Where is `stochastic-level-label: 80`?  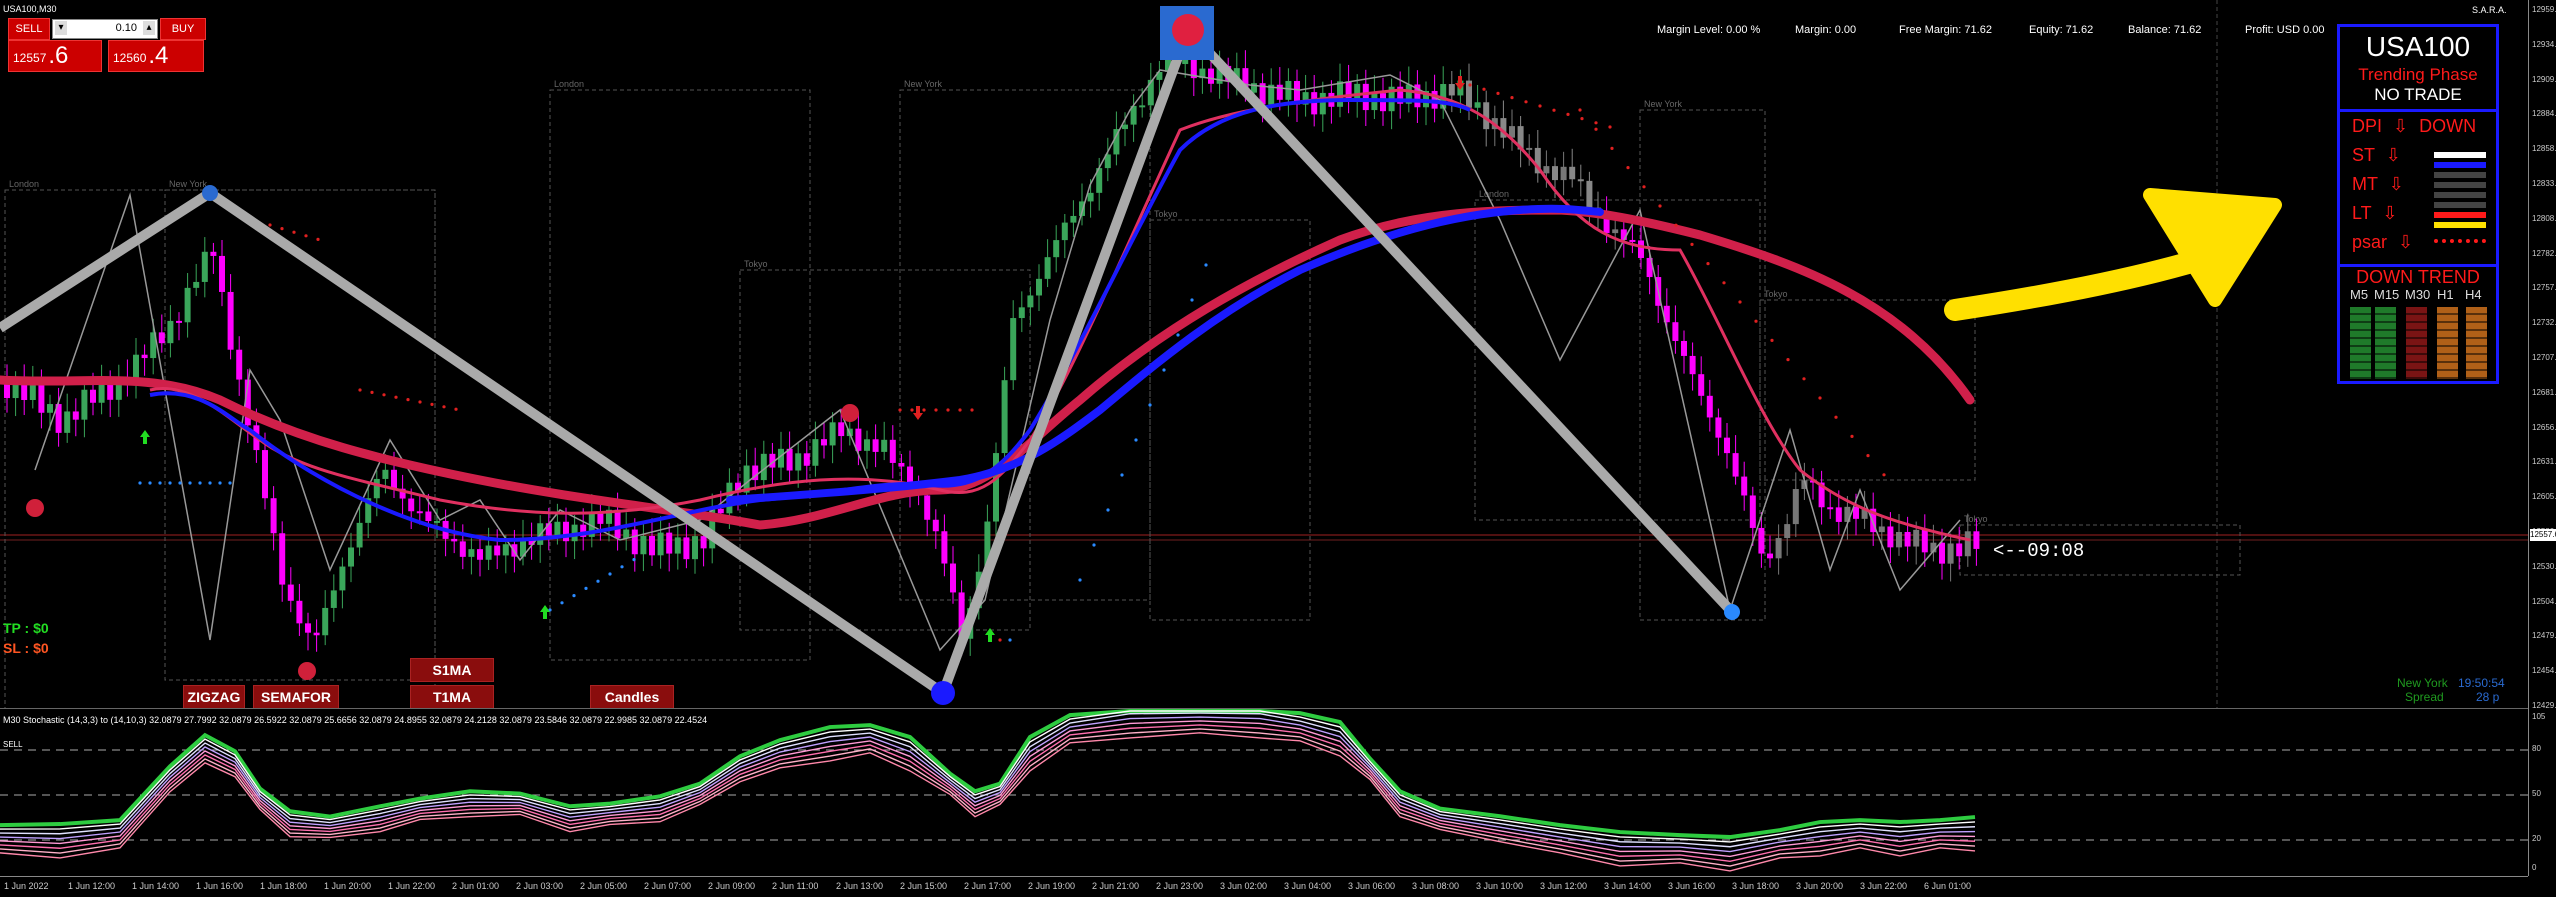 stochastic-level-label: 80 is located at coordinates (2536, 748).